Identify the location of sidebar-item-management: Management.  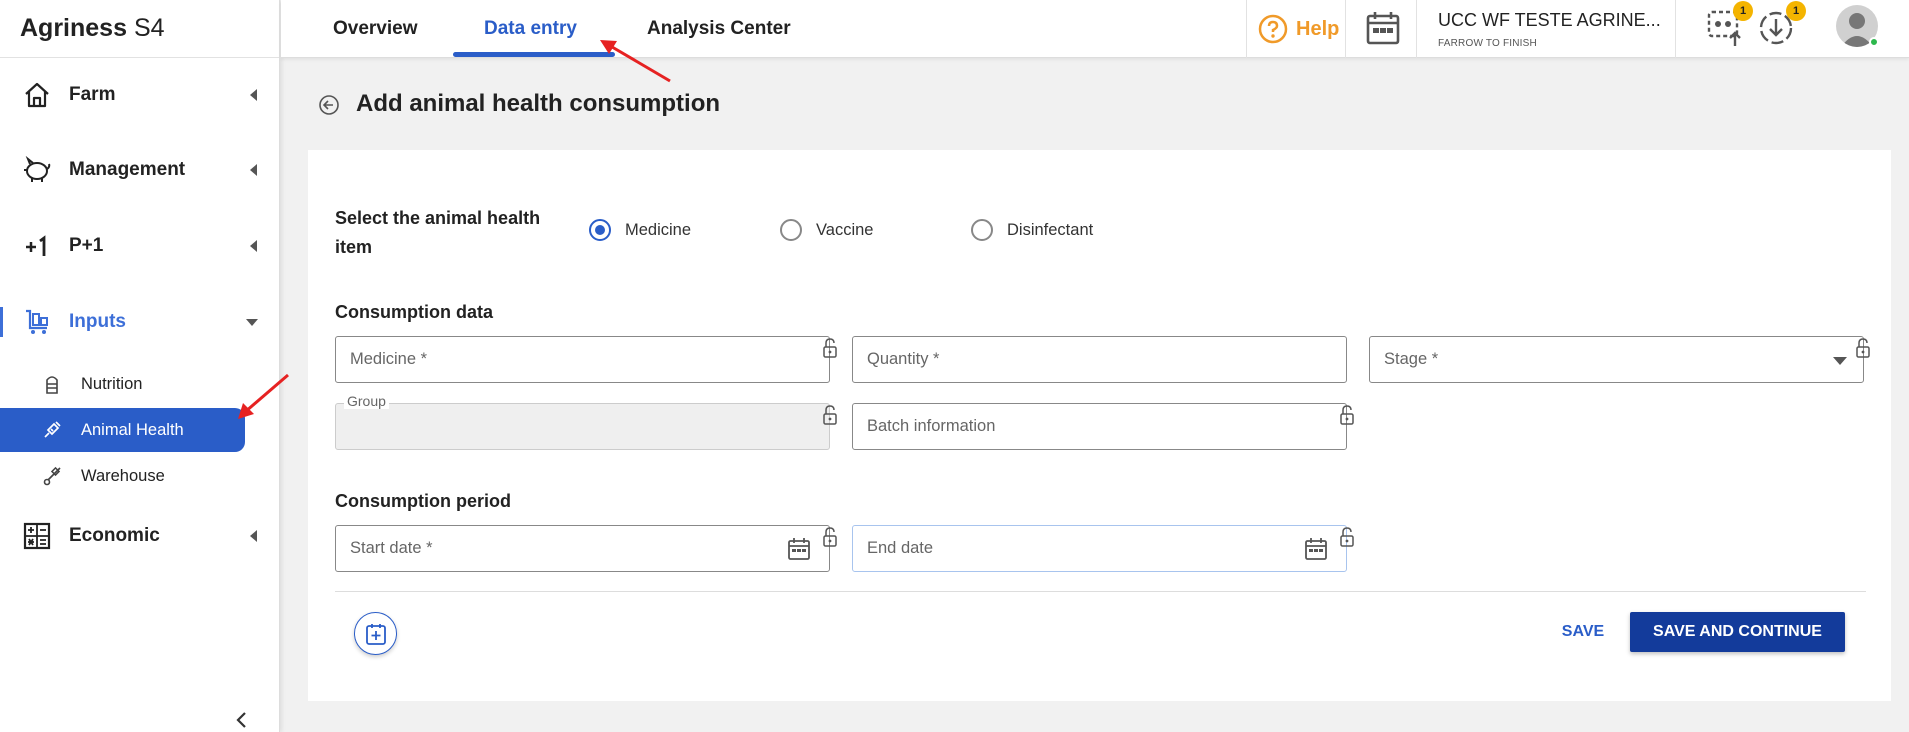
(140, 170).